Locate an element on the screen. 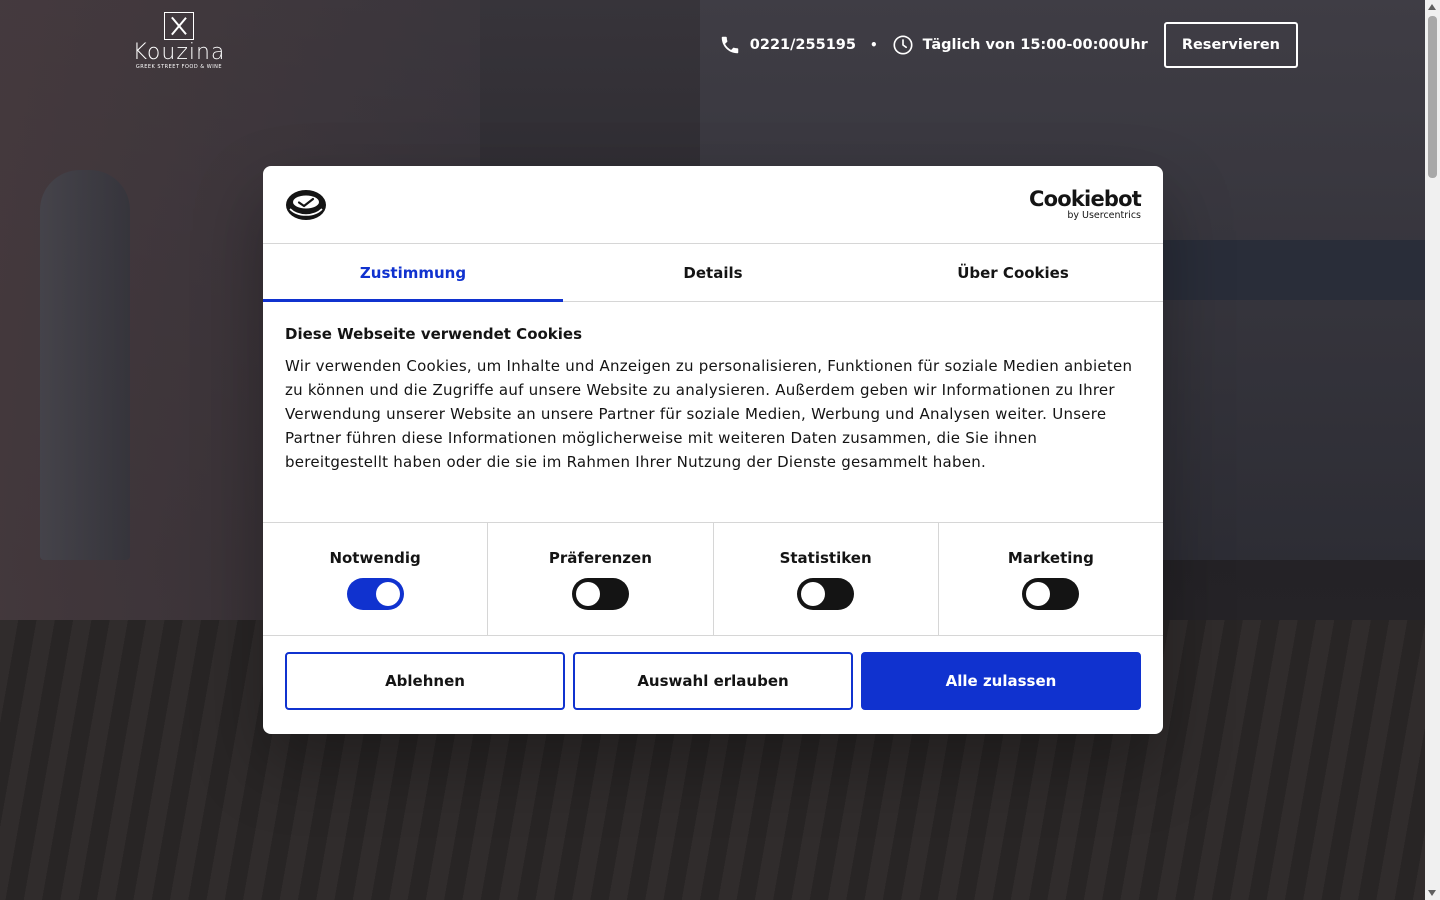  category-preferences: Präferenzen is located at coordinates (601, 579).